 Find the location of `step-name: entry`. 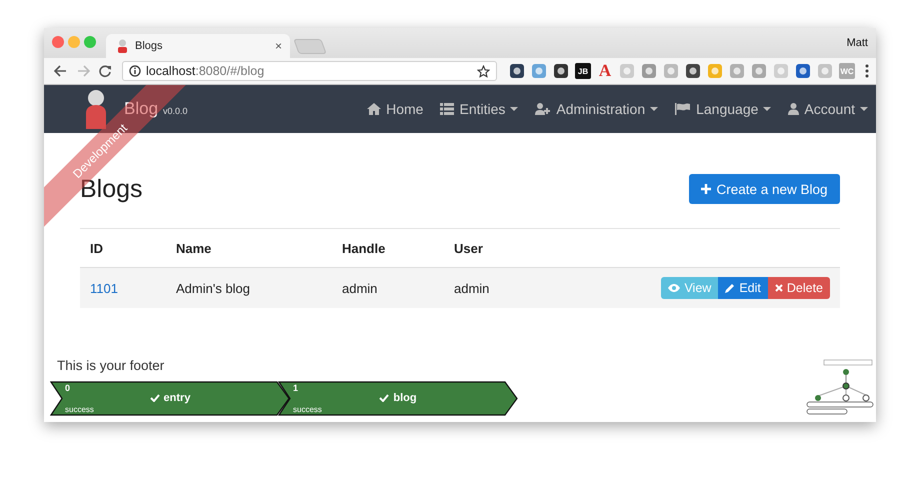

step-name: entry is located at coordinates (177, 398).